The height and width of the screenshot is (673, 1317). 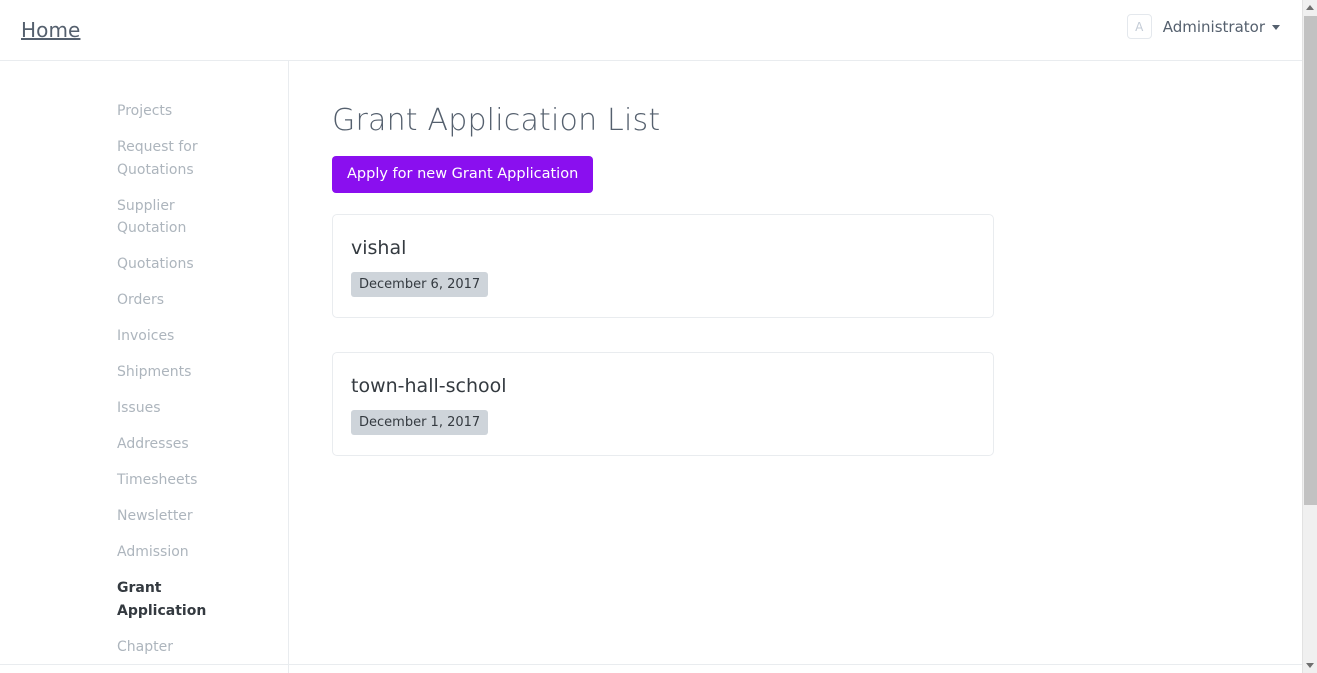 What do you see at coordinates (117, 372) in the screenshot?
I see `sidebar-link-shipments: Shipments` at bounding box center [117, 372].